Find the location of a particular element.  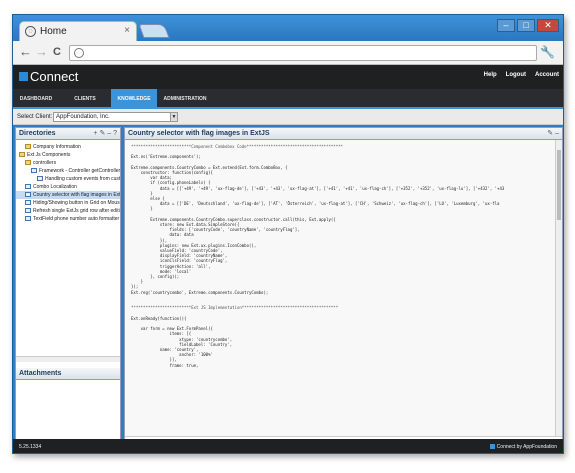

footer-brand: Connect by AppFoundation is located at coordinates (523, 447).